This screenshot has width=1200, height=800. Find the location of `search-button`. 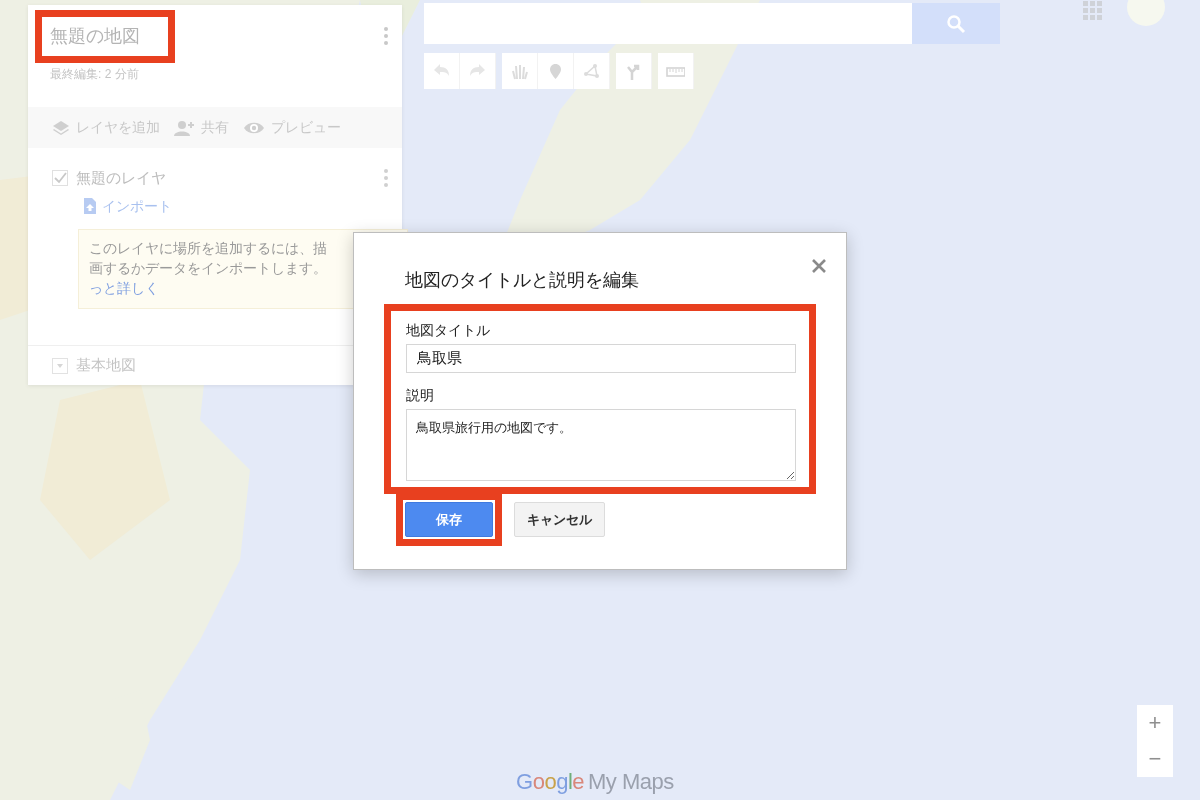

search-button is located at coordinates (956, 23).